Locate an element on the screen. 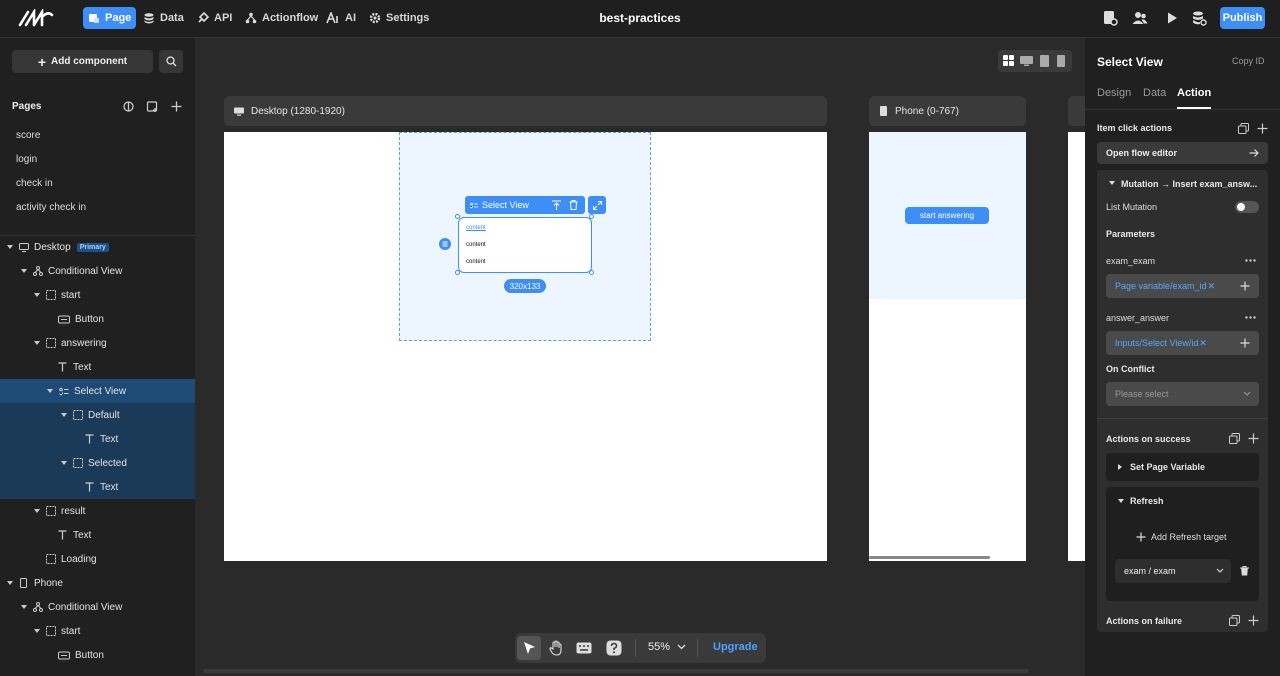  phone-frame-header: Phone (0-767) is located at coordinates (947, 111).